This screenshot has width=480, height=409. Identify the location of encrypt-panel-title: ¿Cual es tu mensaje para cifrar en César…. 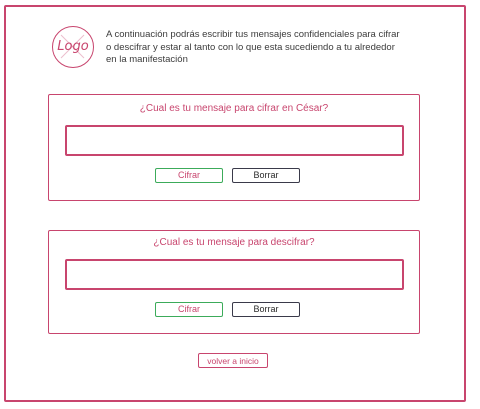
(234, 108).